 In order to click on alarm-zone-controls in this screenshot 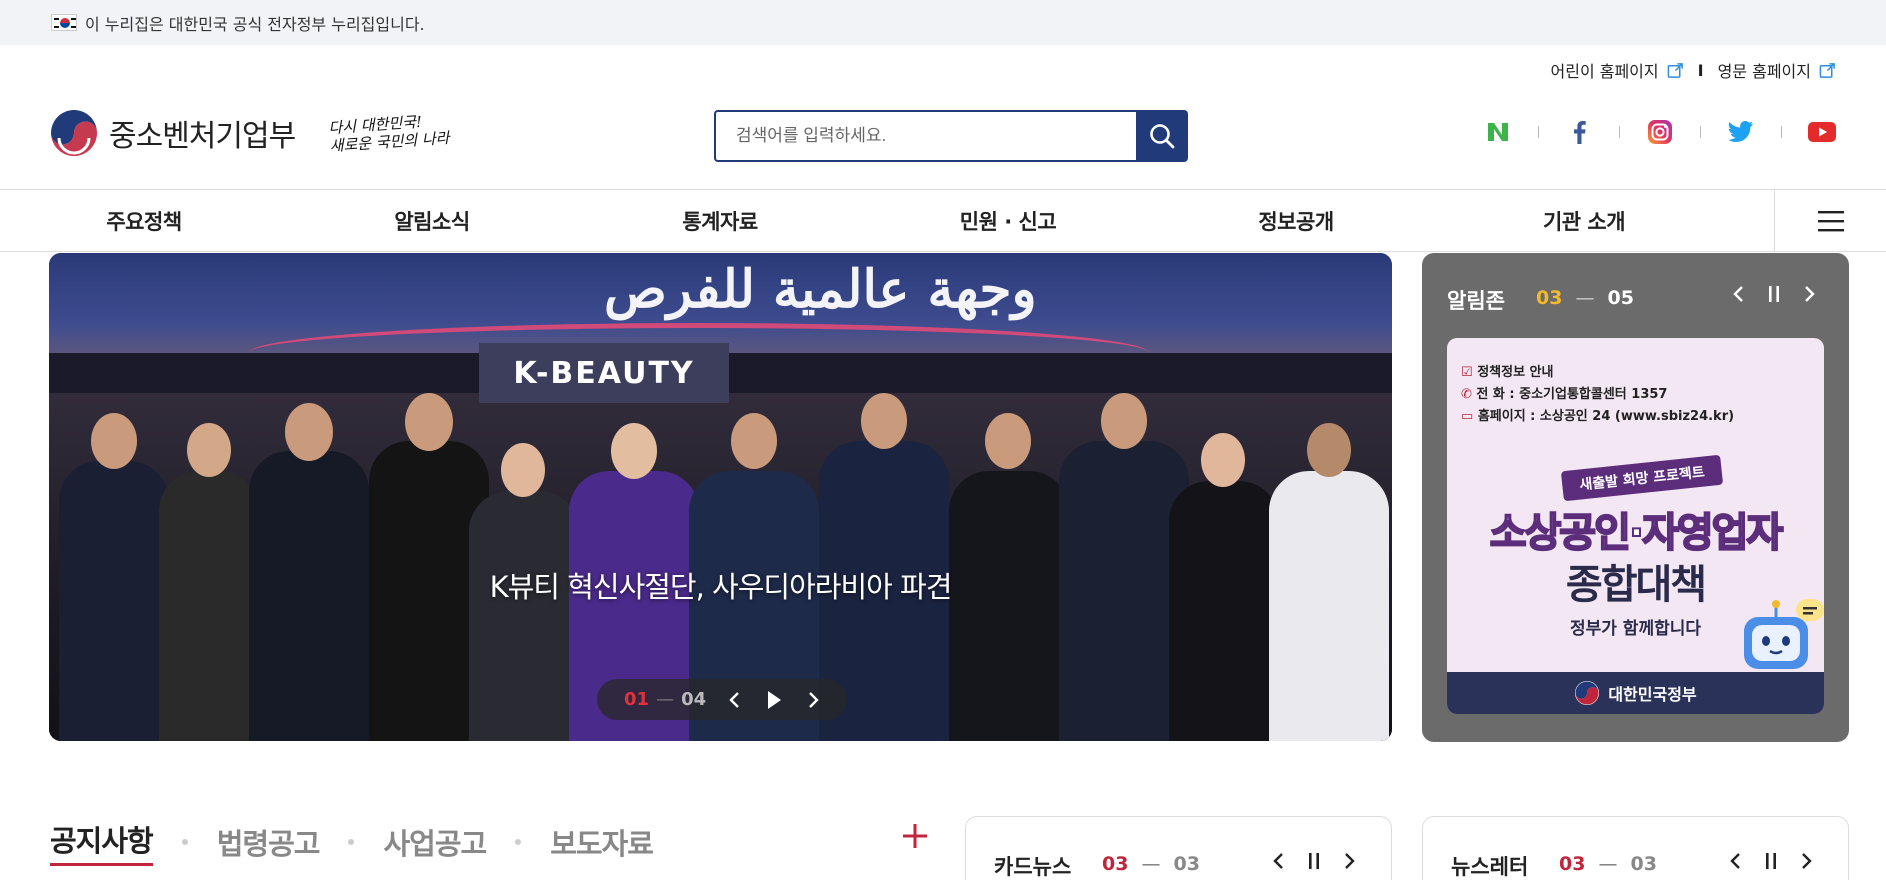, I will do `click(1767, 294)`.